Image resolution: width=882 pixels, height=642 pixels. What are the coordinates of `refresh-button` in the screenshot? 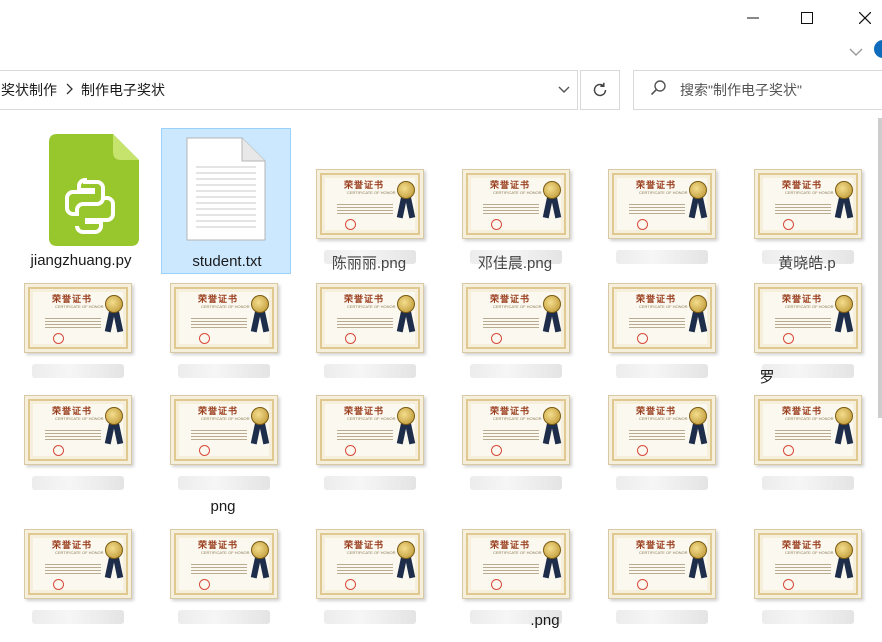 It's located at (600, 90).